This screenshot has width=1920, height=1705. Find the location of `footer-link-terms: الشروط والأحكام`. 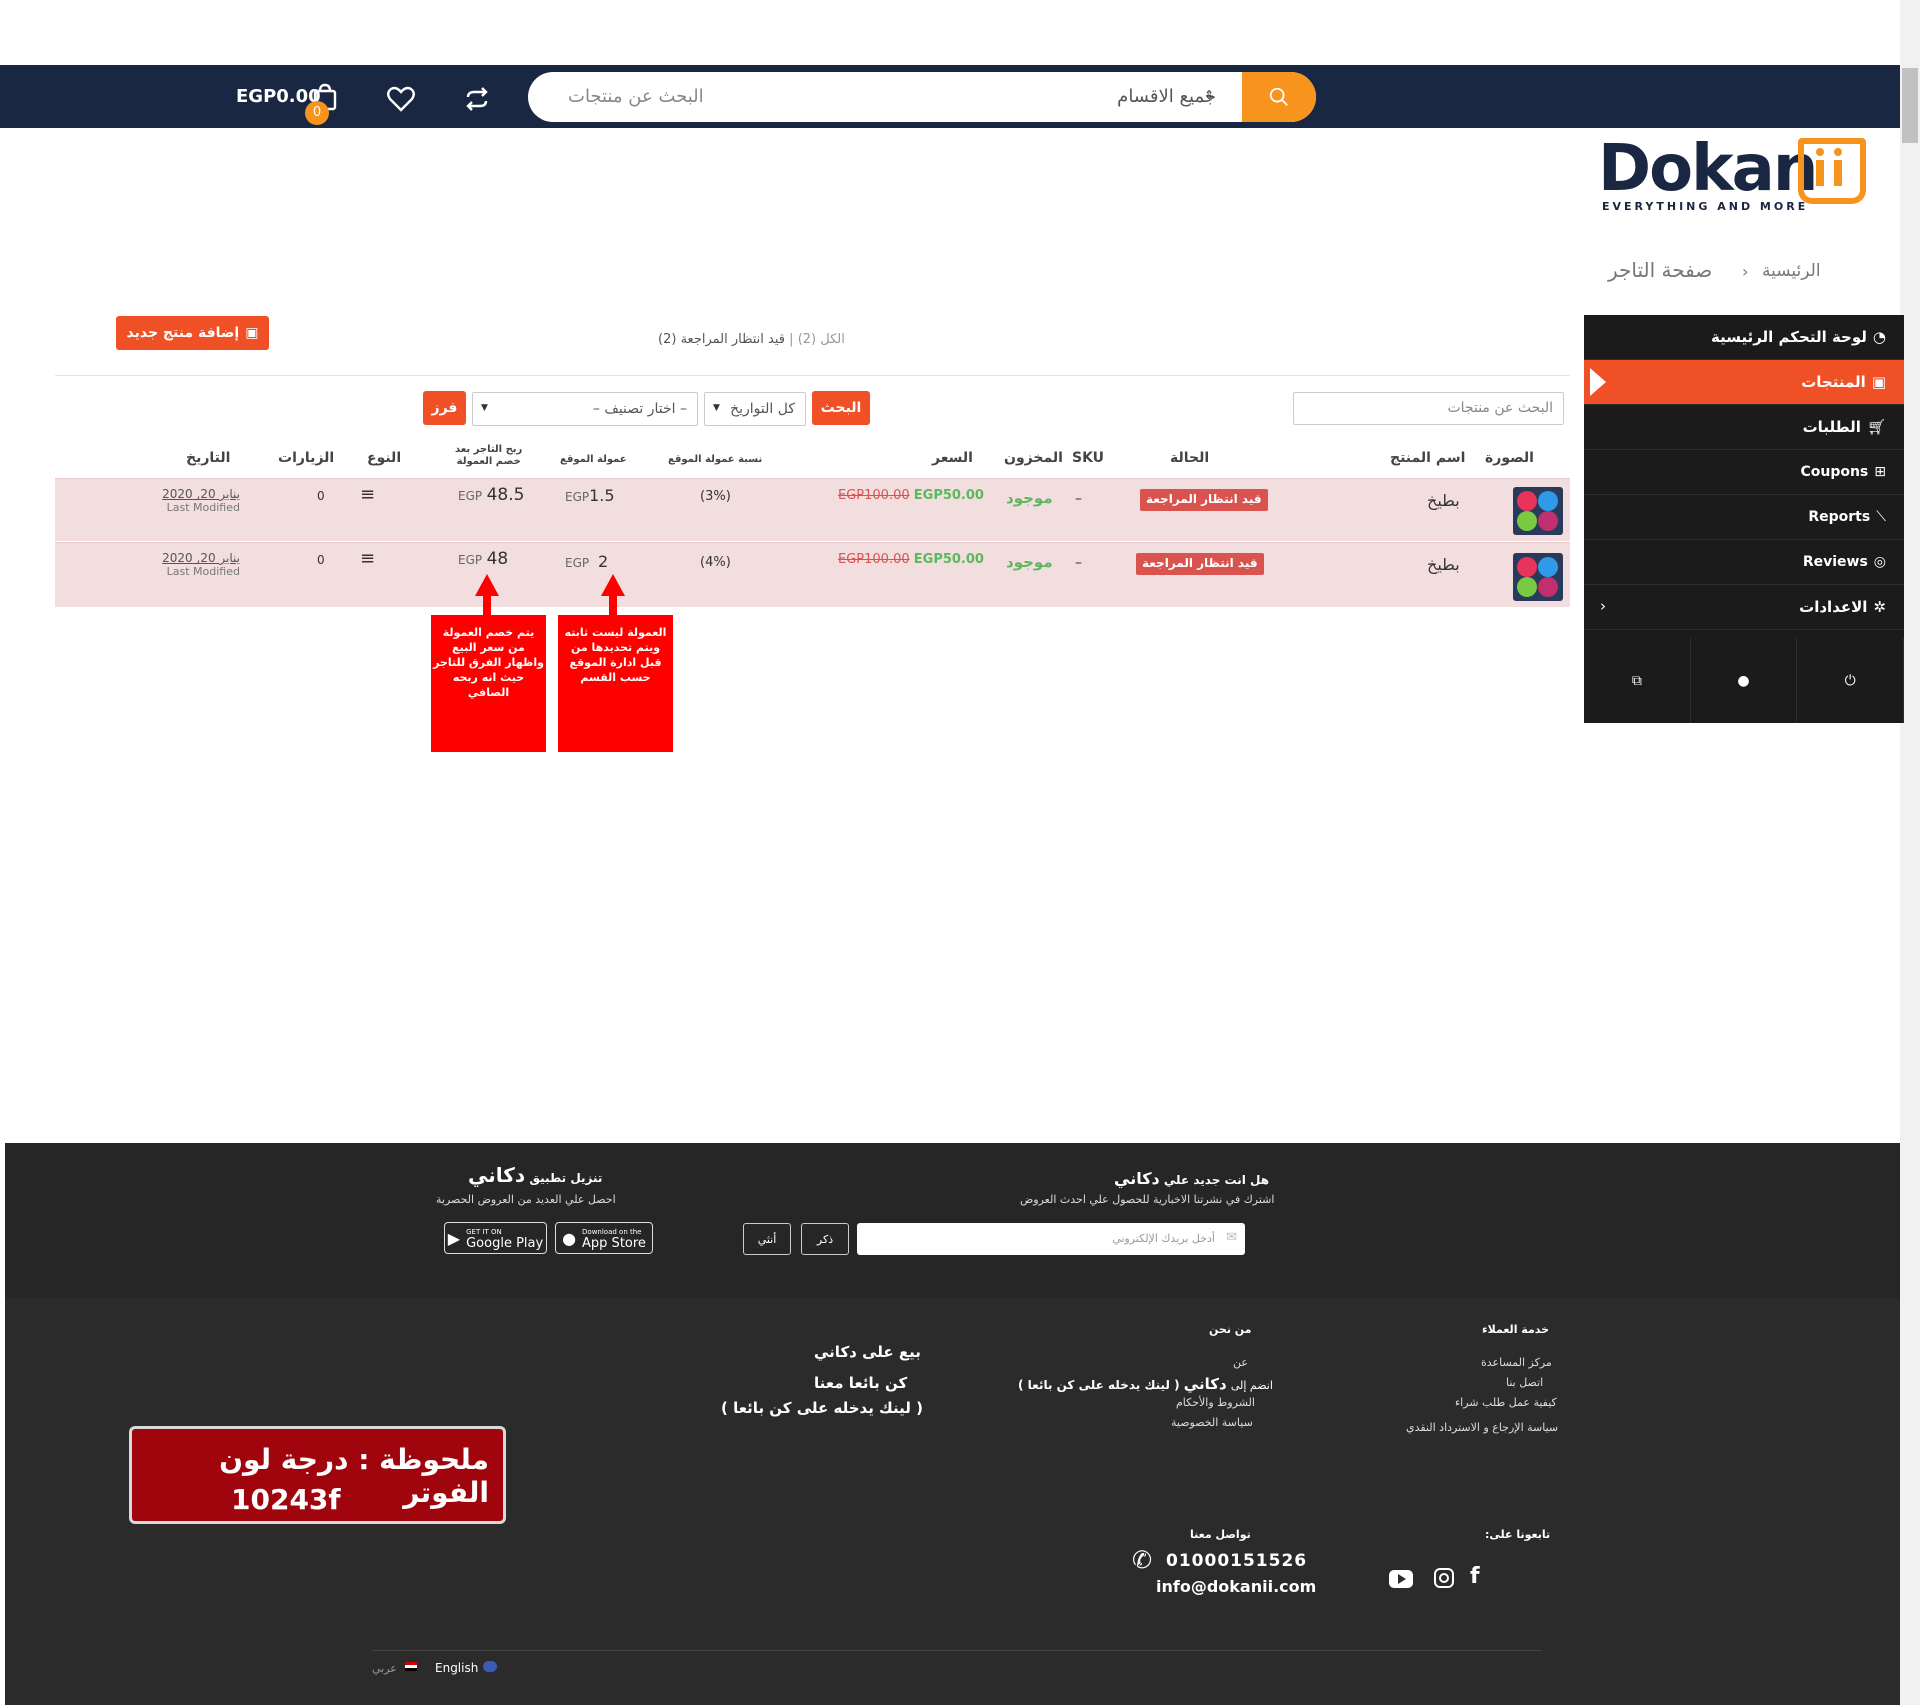

footer-link-terms: الشروط والأحكام is located at coordinates (1215, 1402).